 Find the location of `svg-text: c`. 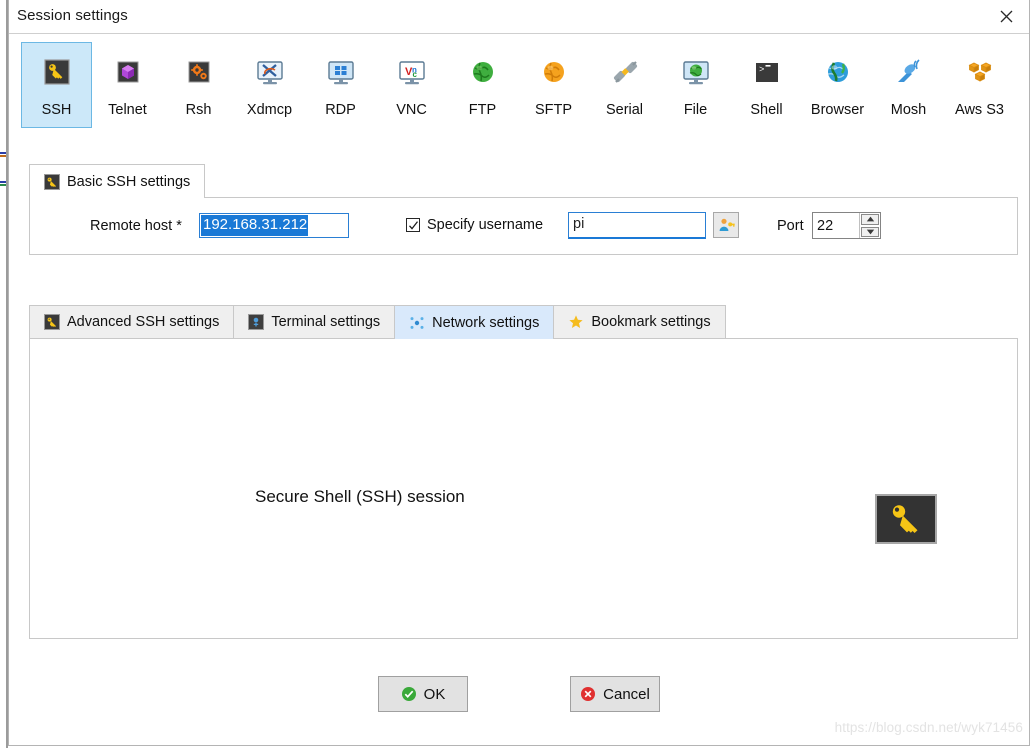

svg-text: c is located at coordinates (414, 74).